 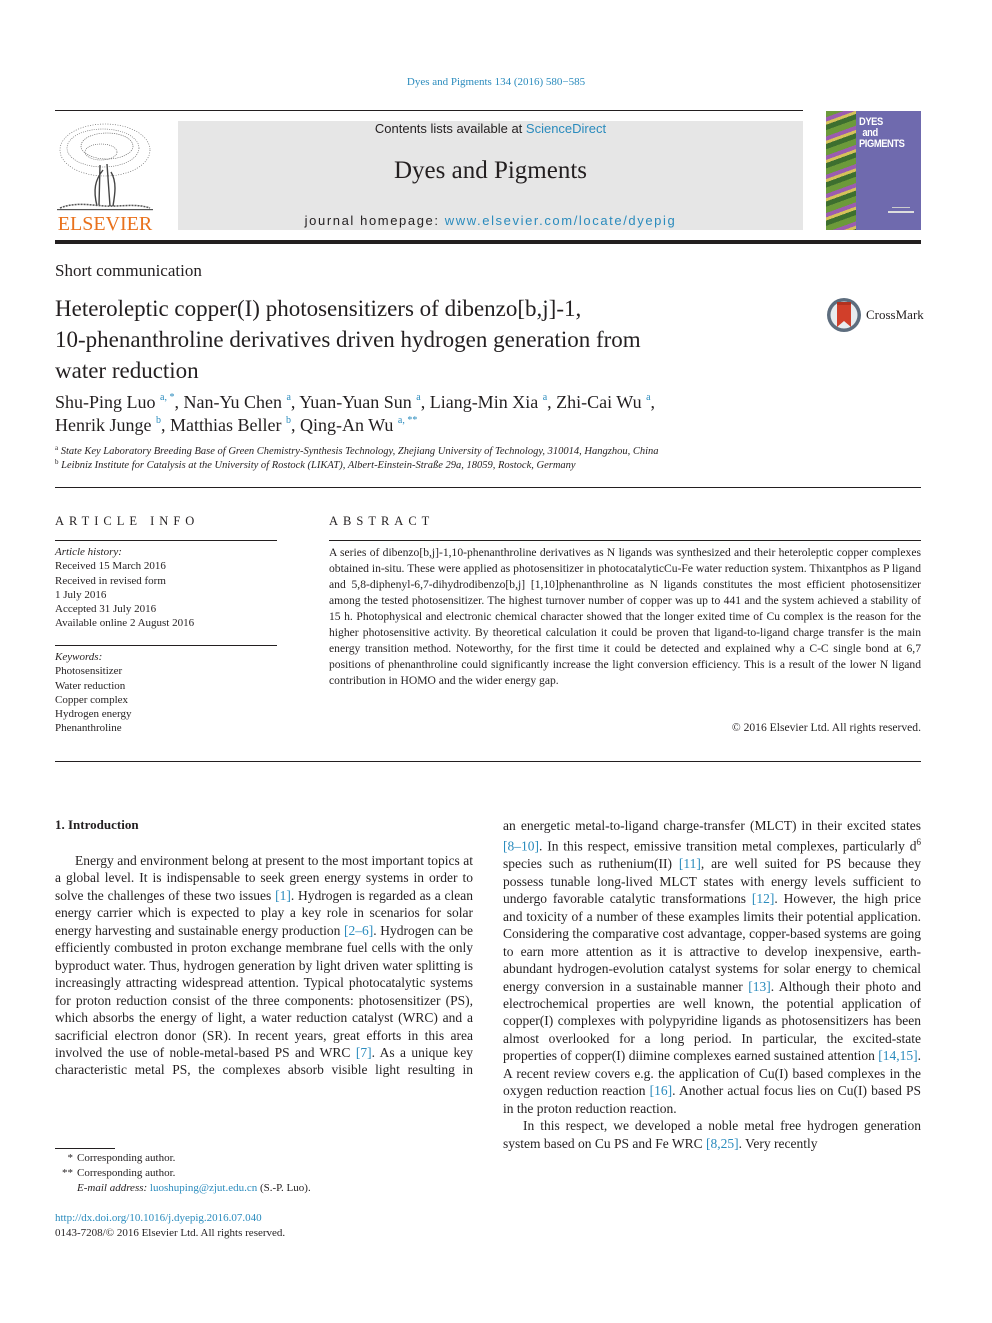 I want to click on footnote-rule, so click(x=85, y=1148).